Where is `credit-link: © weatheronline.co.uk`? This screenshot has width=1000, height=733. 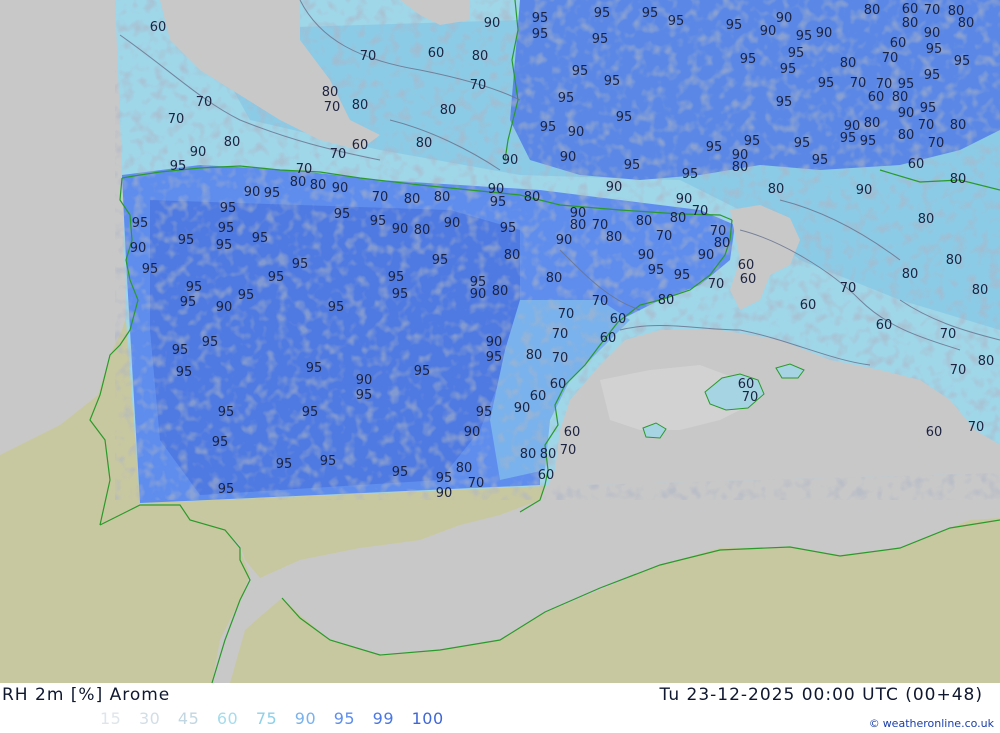 credit-link: © weatheronline.co.uk is located at coordinates (931, 723).